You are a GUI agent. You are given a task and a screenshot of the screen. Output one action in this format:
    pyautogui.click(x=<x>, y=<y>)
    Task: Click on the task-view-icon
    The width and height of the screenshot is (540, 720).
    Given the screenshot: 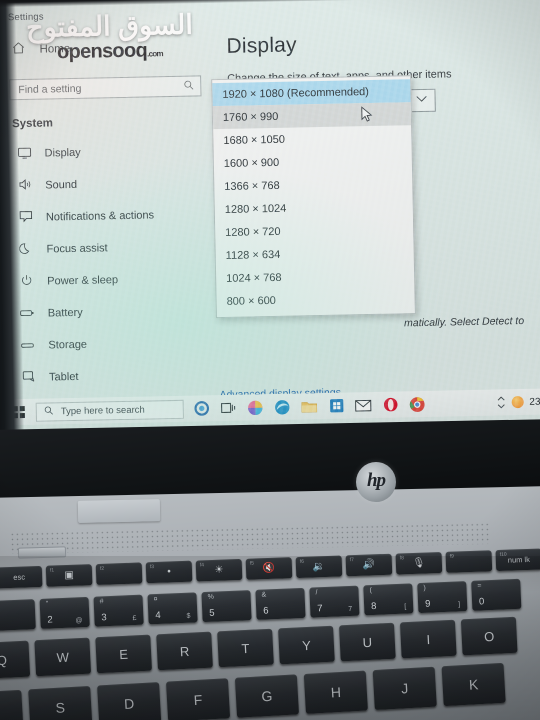 What is the action you would take?
    pyautogui.click(x=229, y=408)
    